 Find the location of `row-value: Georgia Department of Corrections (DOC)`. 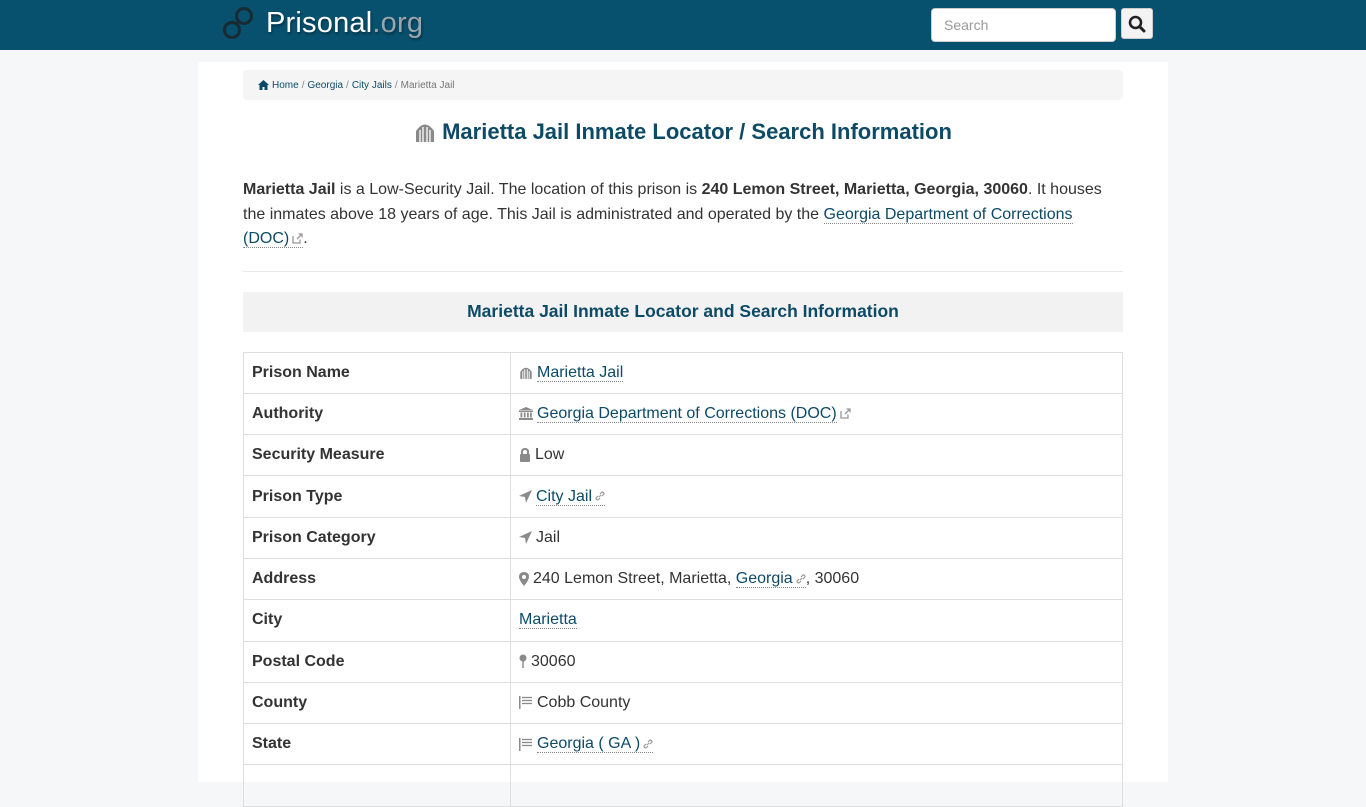

row-value: Georgia Department of Corrections (DOC) is located at coordinates (816, 414).